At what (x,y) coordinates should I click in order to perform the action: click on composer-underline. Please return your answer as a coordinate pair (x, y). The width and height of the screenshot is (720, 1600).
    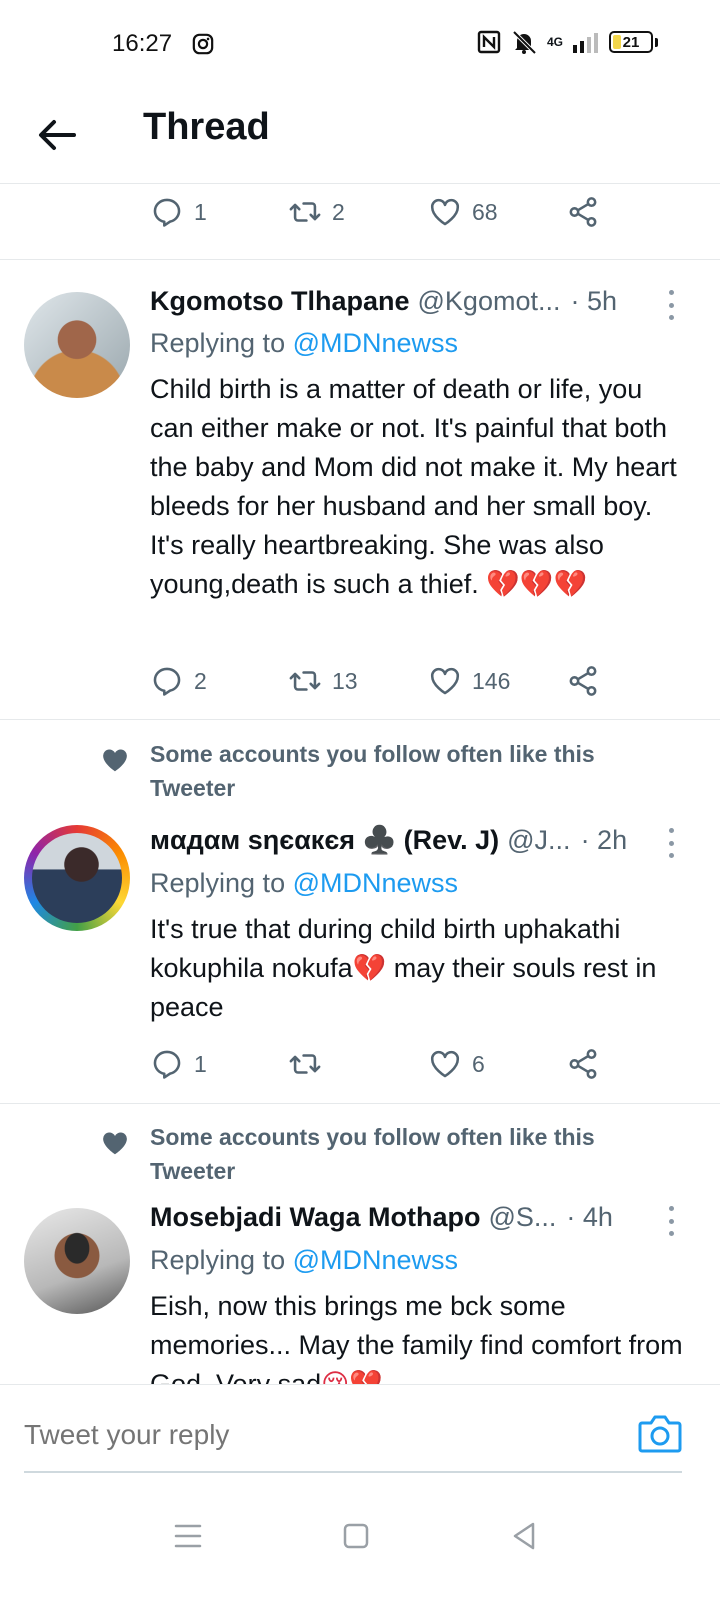
    Looking at the image, I should click on (353, 1472).